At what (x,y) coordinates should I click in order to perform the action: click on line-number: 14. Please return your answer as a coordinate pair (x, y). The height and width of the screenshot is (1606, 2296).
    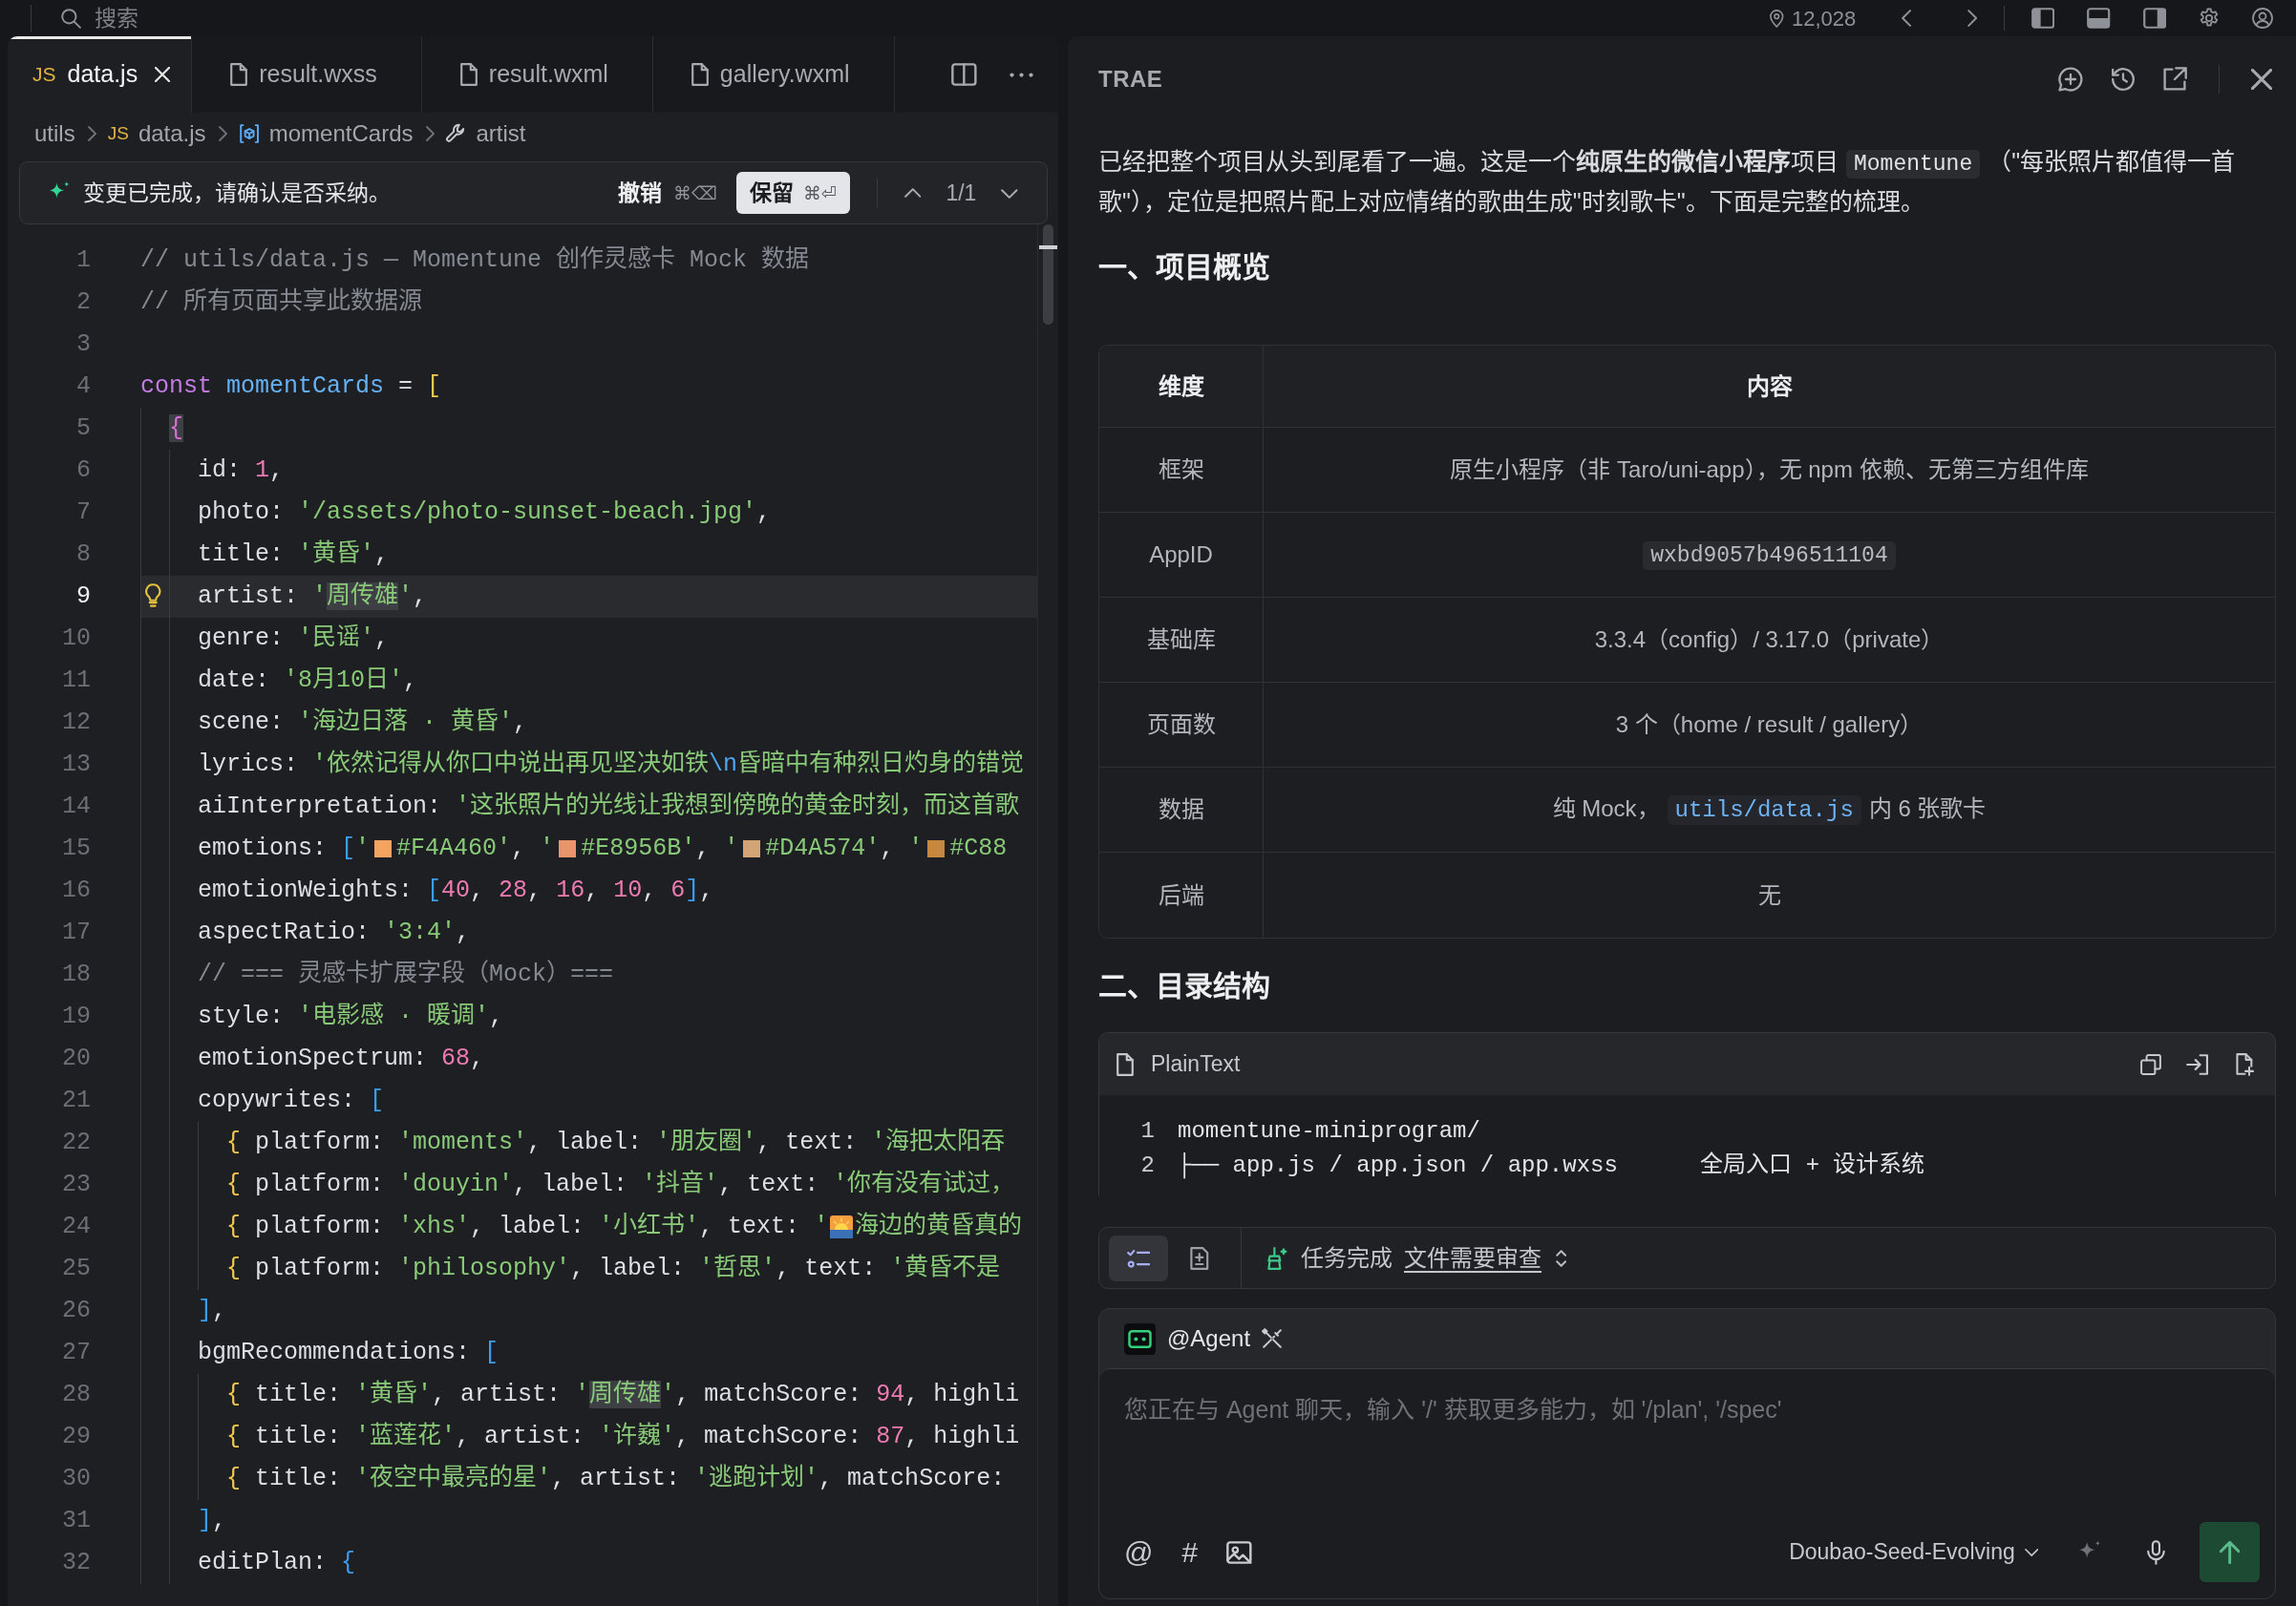
    Looking at the image, I should click on (76, 807).